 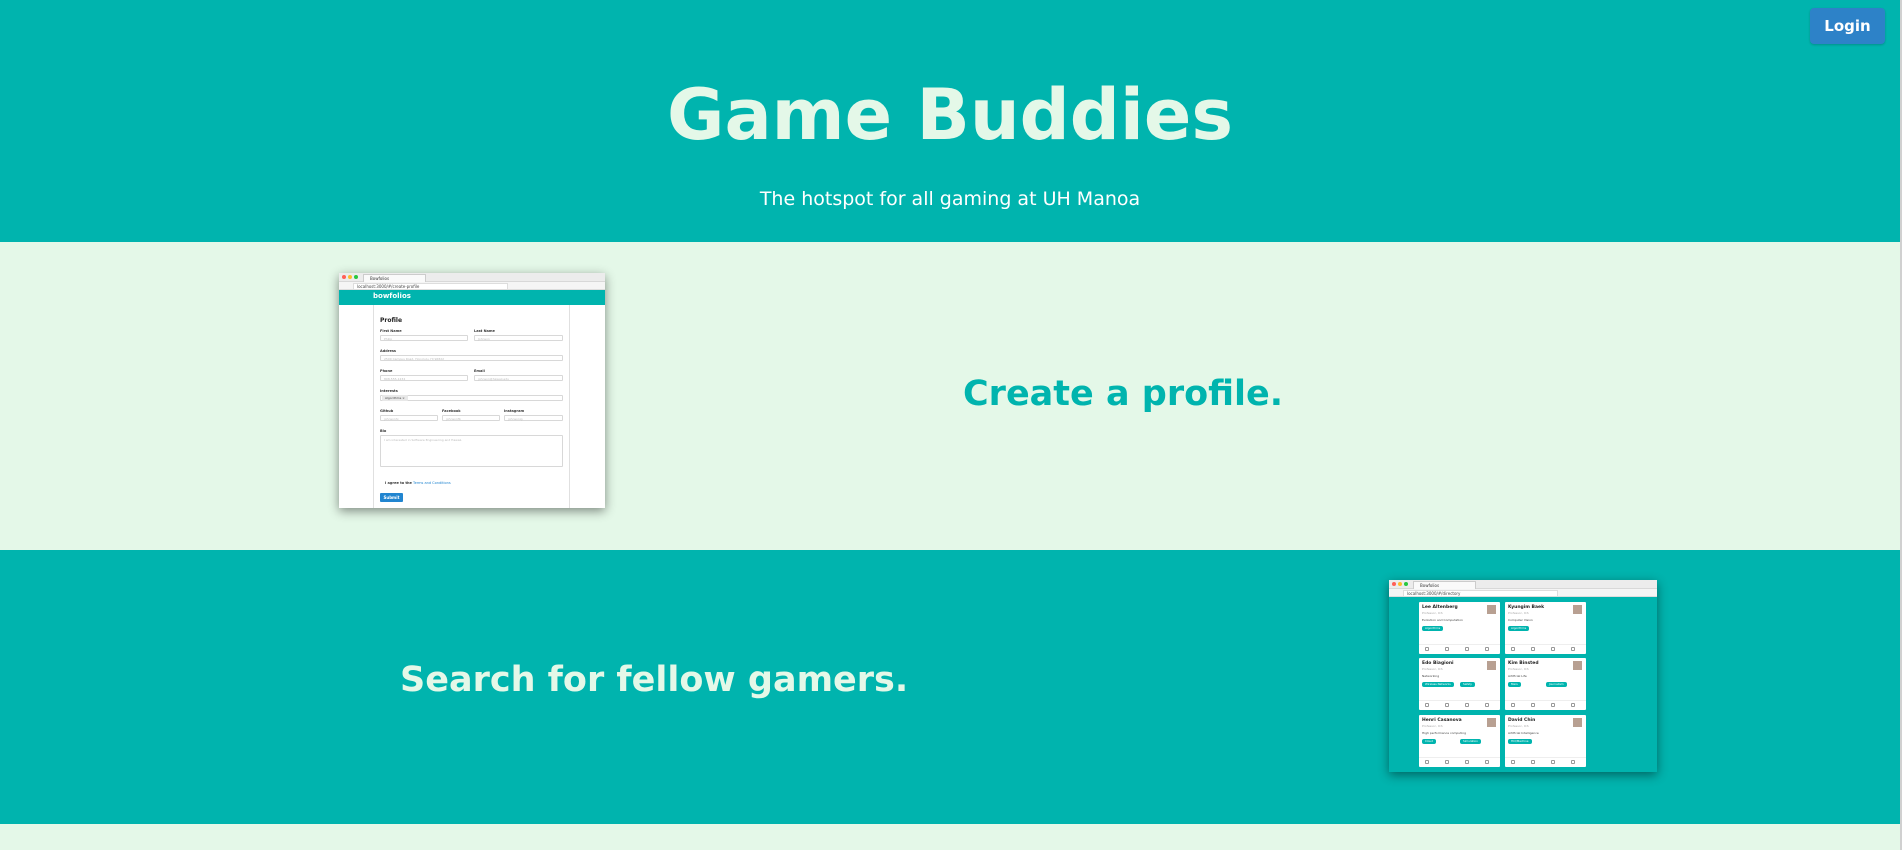 What do you see at coordinates (1514, 684) in the screenshot?
I see `interest-tag: Mars` at bounding box center [1514, 684].